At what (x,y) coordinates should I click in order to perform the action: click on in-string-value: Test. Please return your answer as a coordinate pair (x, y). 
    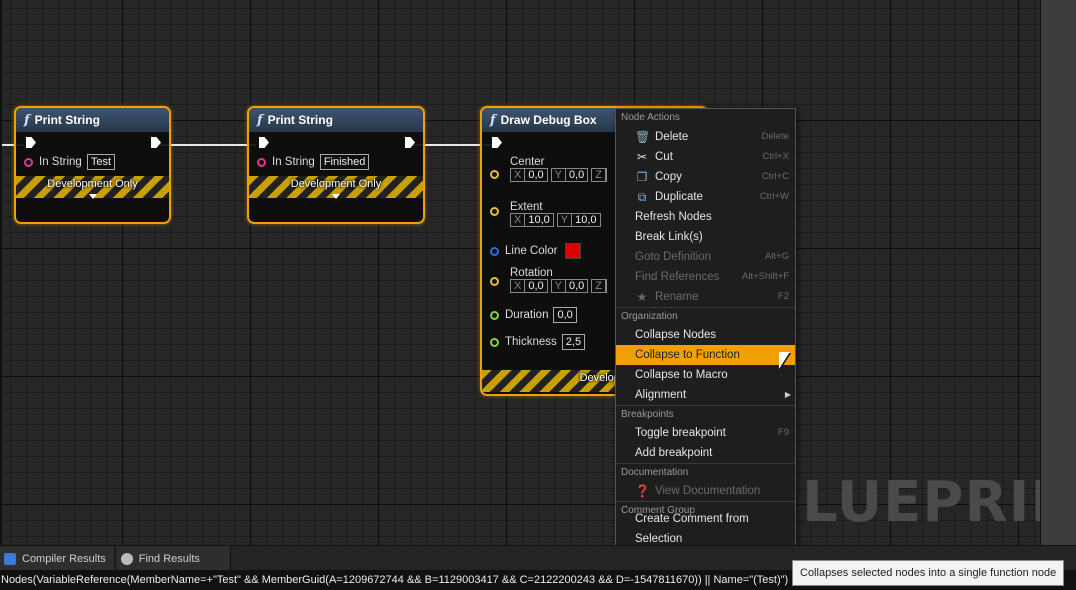
    Looking at the image, I should click on (101, 162).